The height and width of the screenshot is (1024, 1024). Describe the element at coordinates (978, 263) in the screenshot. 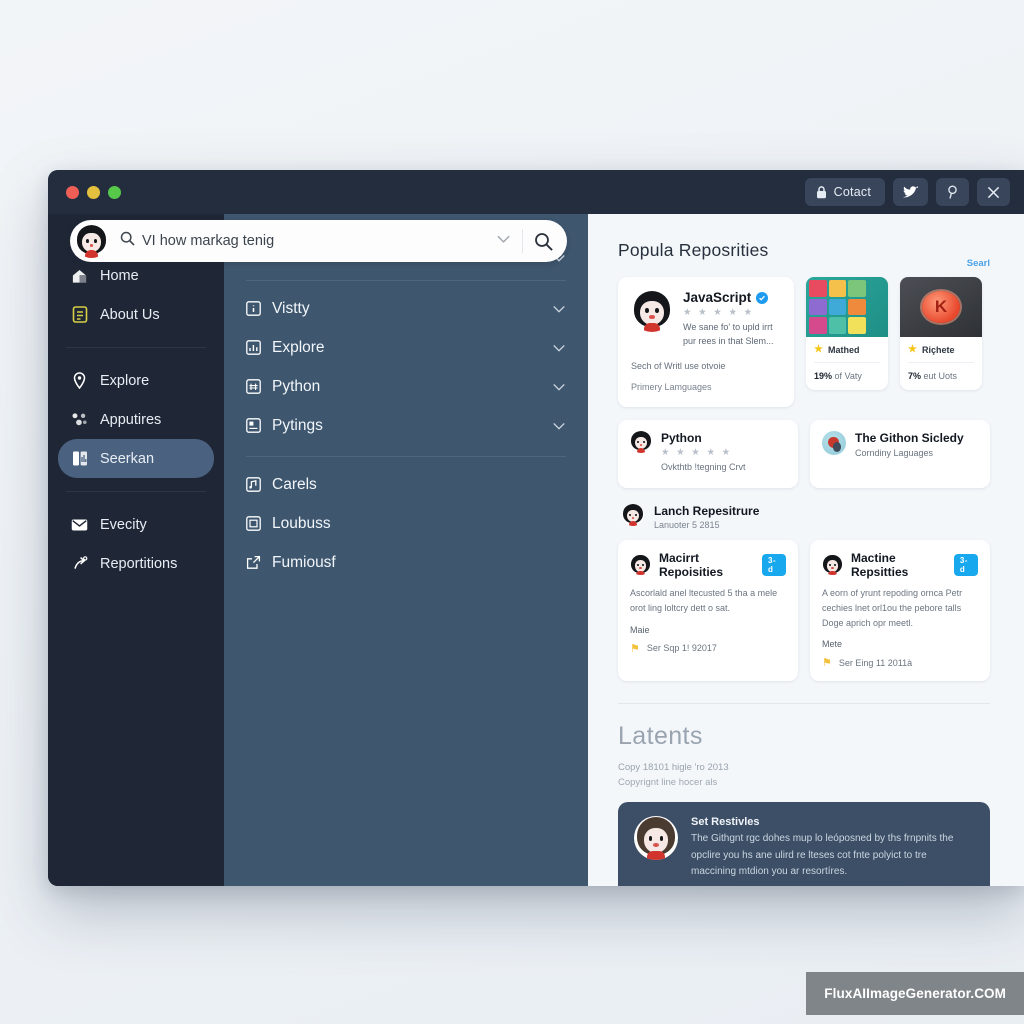

I see `see-all-link: Searl` at that location.